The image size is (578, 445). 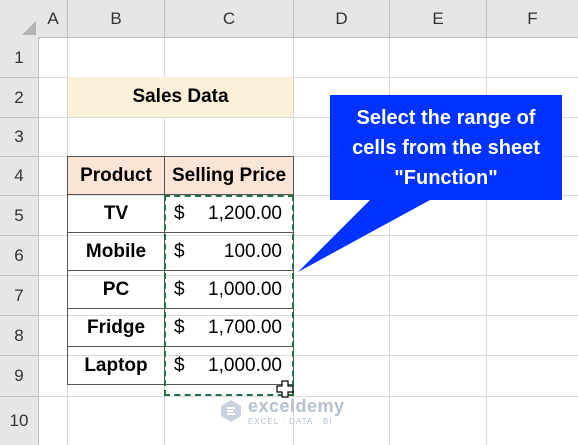 I want to click on watermark-tagline: EXCEL · DATA · BI, so click(x=290, y=421).